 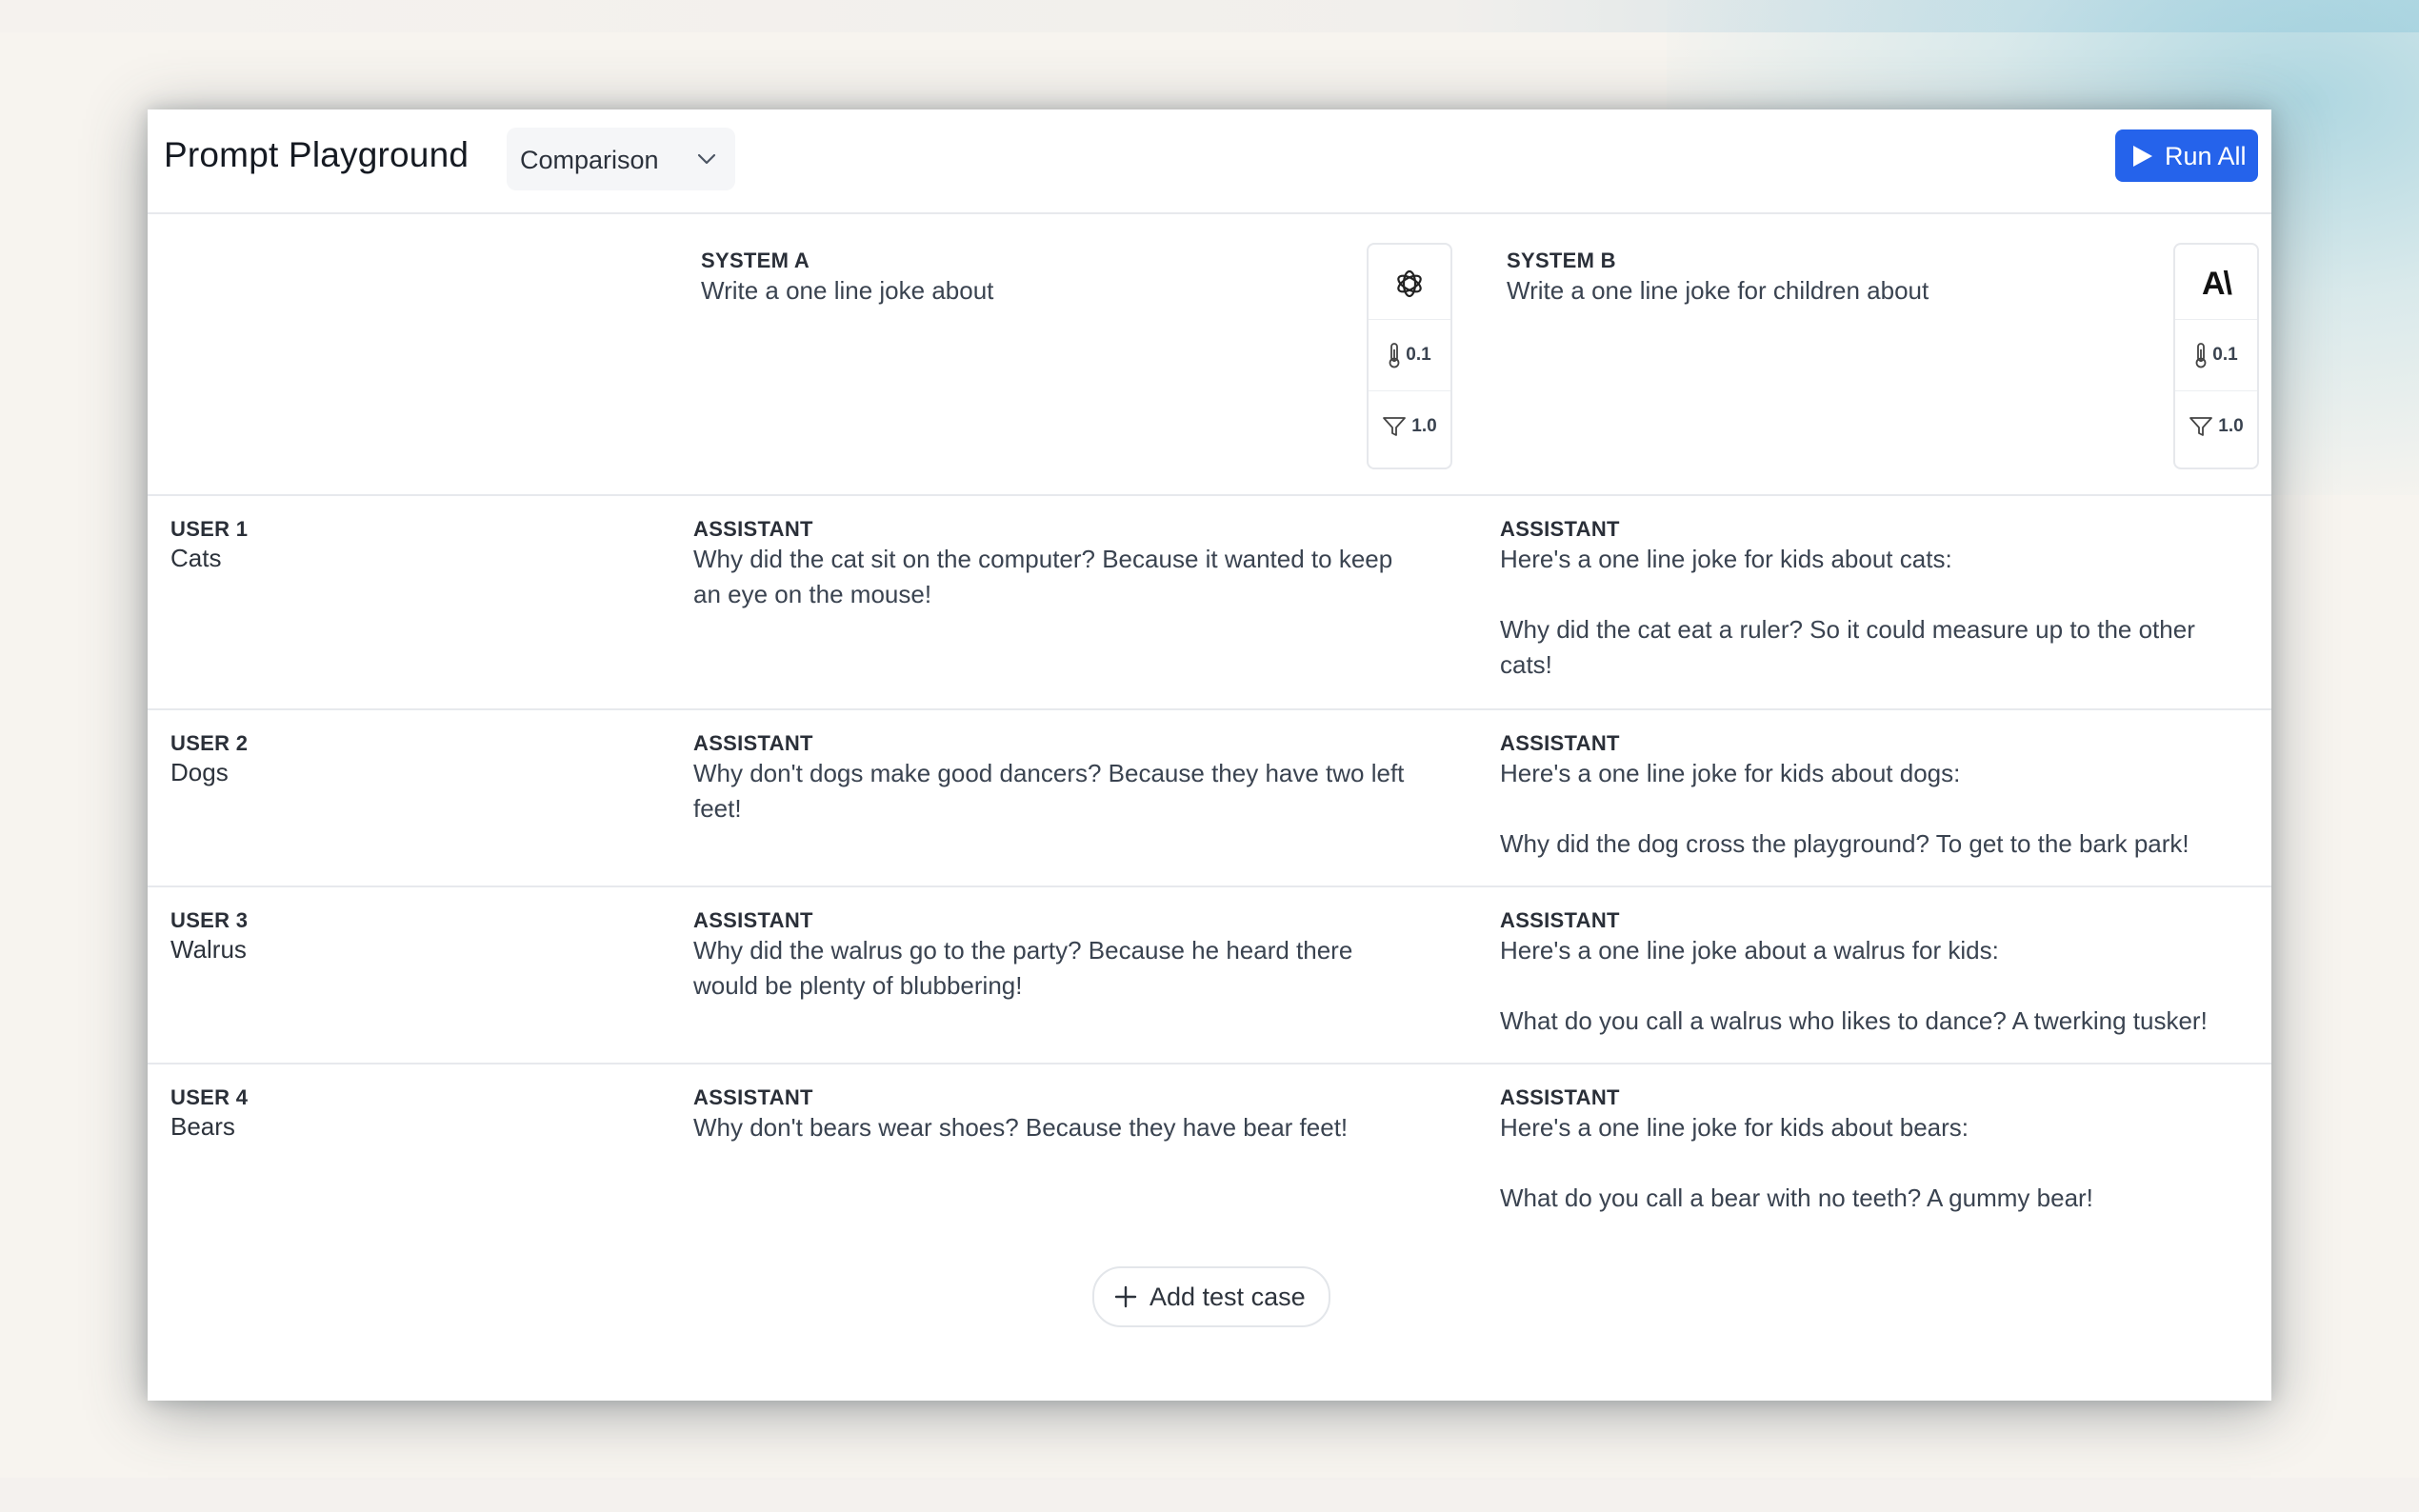 I want to click on system-a-temperature: 0.1, so click(x=1409, y=355).